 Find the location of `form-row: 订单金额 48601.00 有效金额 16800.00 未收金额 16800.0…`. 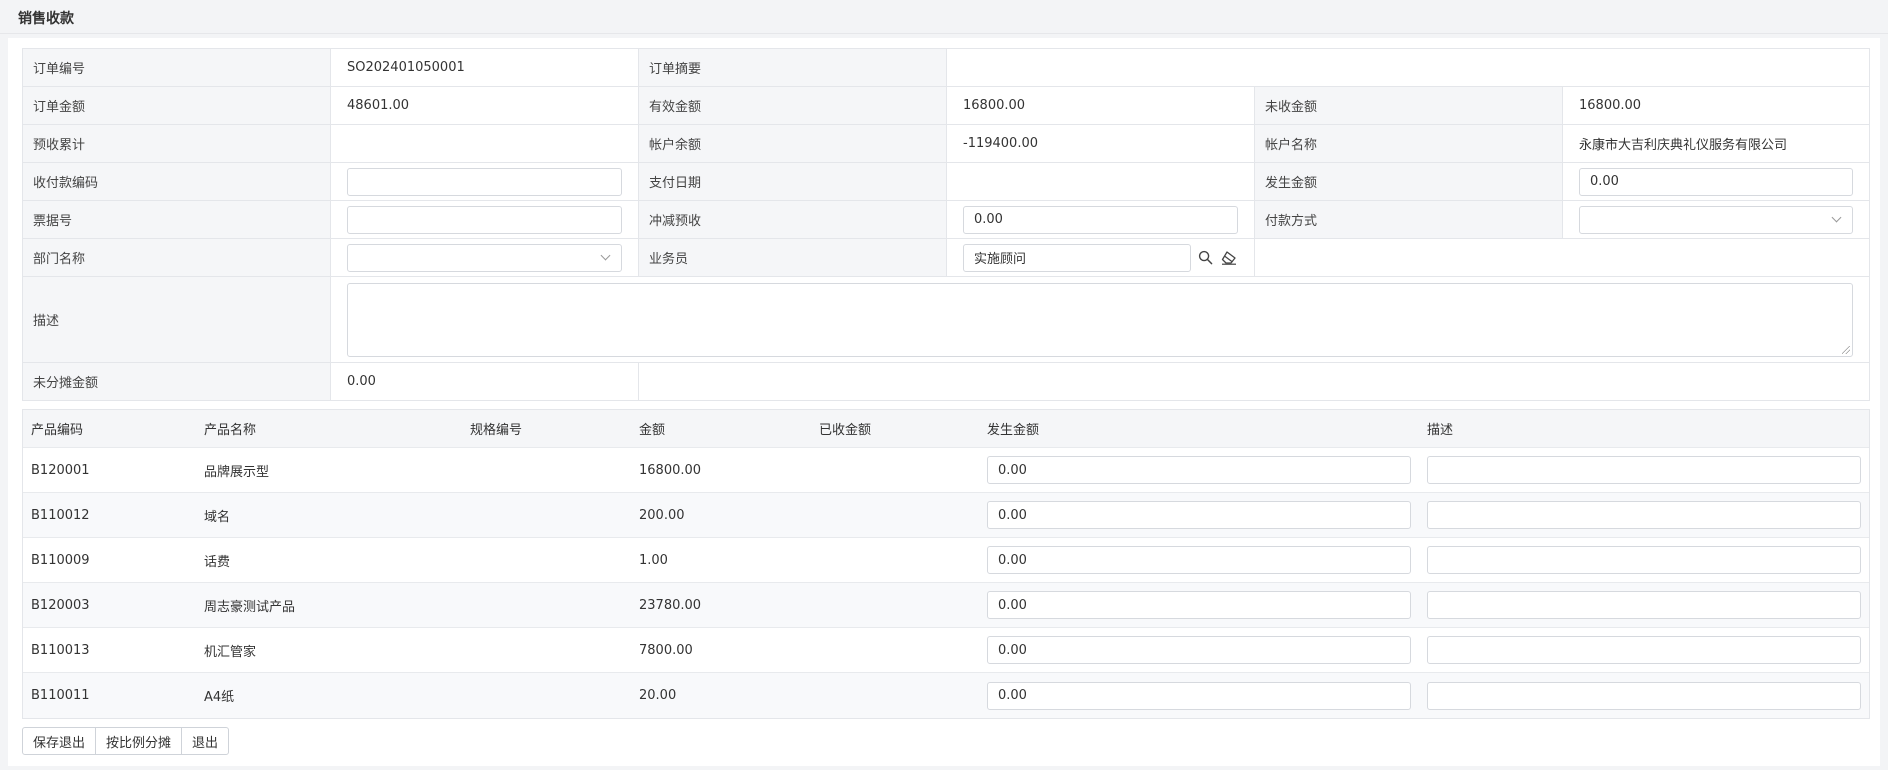

form-row: 订单金额 48601.00 有效金额 16800.00 未收金额 16800.0… is located at coordinates (946, 106).